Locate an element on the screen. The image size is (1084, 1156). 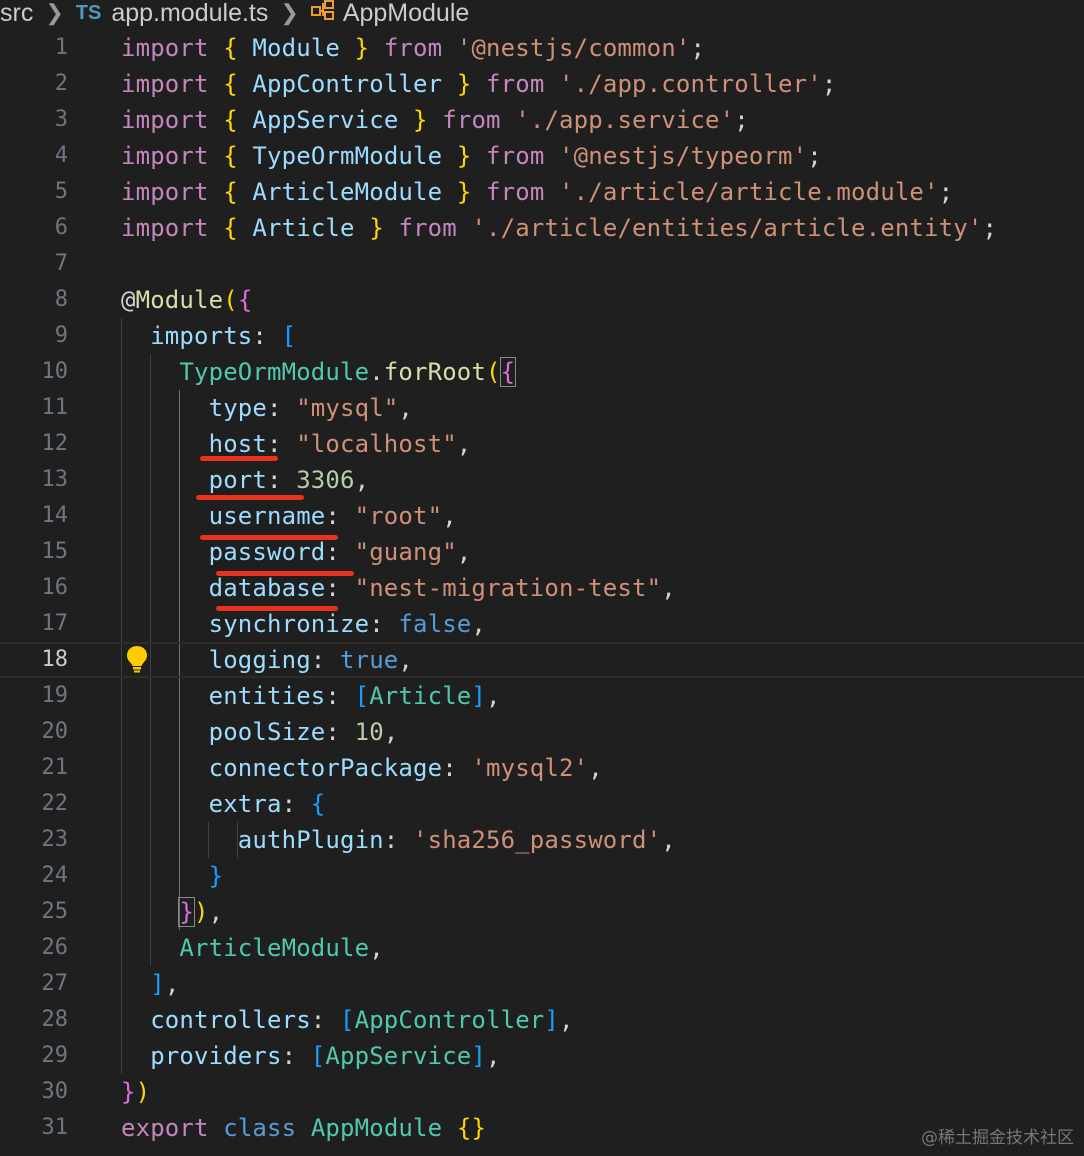
code-token: 'mysql2' is located at coordinates (530, 768).